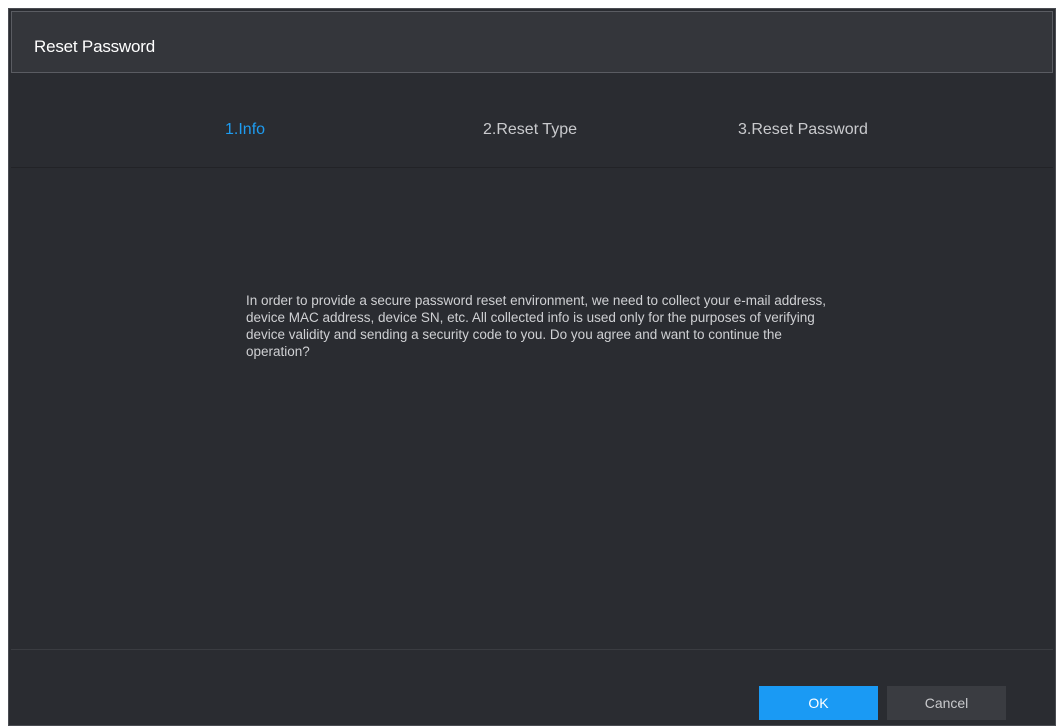 This screenshot has width=1063, height=726. Describe the element at coordinates (946, 703) in the screenshot. I see `cancel-button: Cancel` at that location.